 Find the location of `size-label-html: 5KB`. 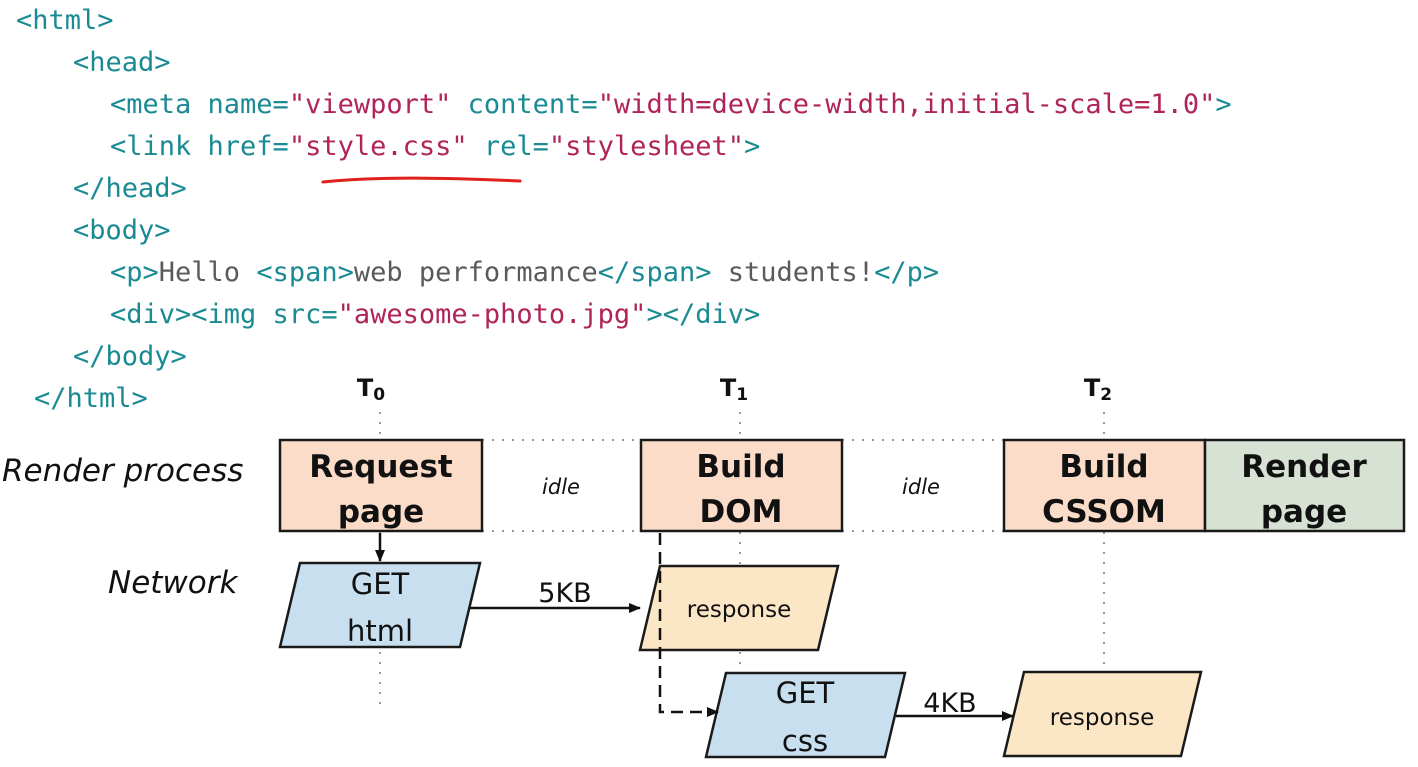

size-label-html: 5KB is located at coordinates (564, 593).